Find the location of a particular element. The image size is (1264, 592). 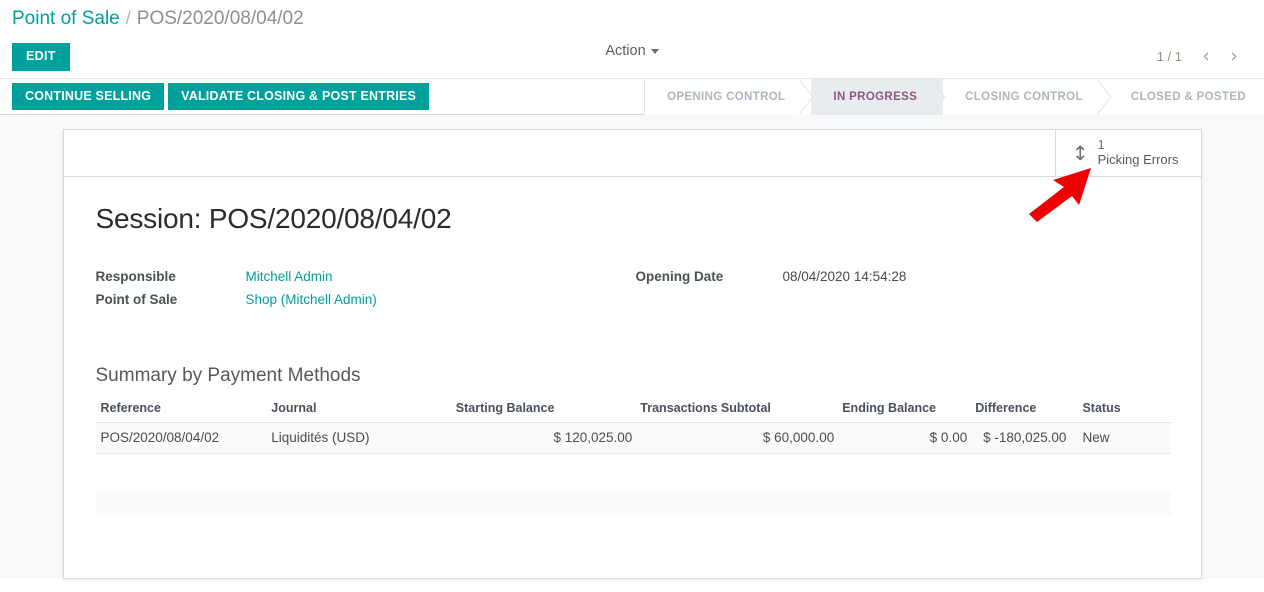

picking-errors-label: Picking Errors is located at coordinates (1138, 159).